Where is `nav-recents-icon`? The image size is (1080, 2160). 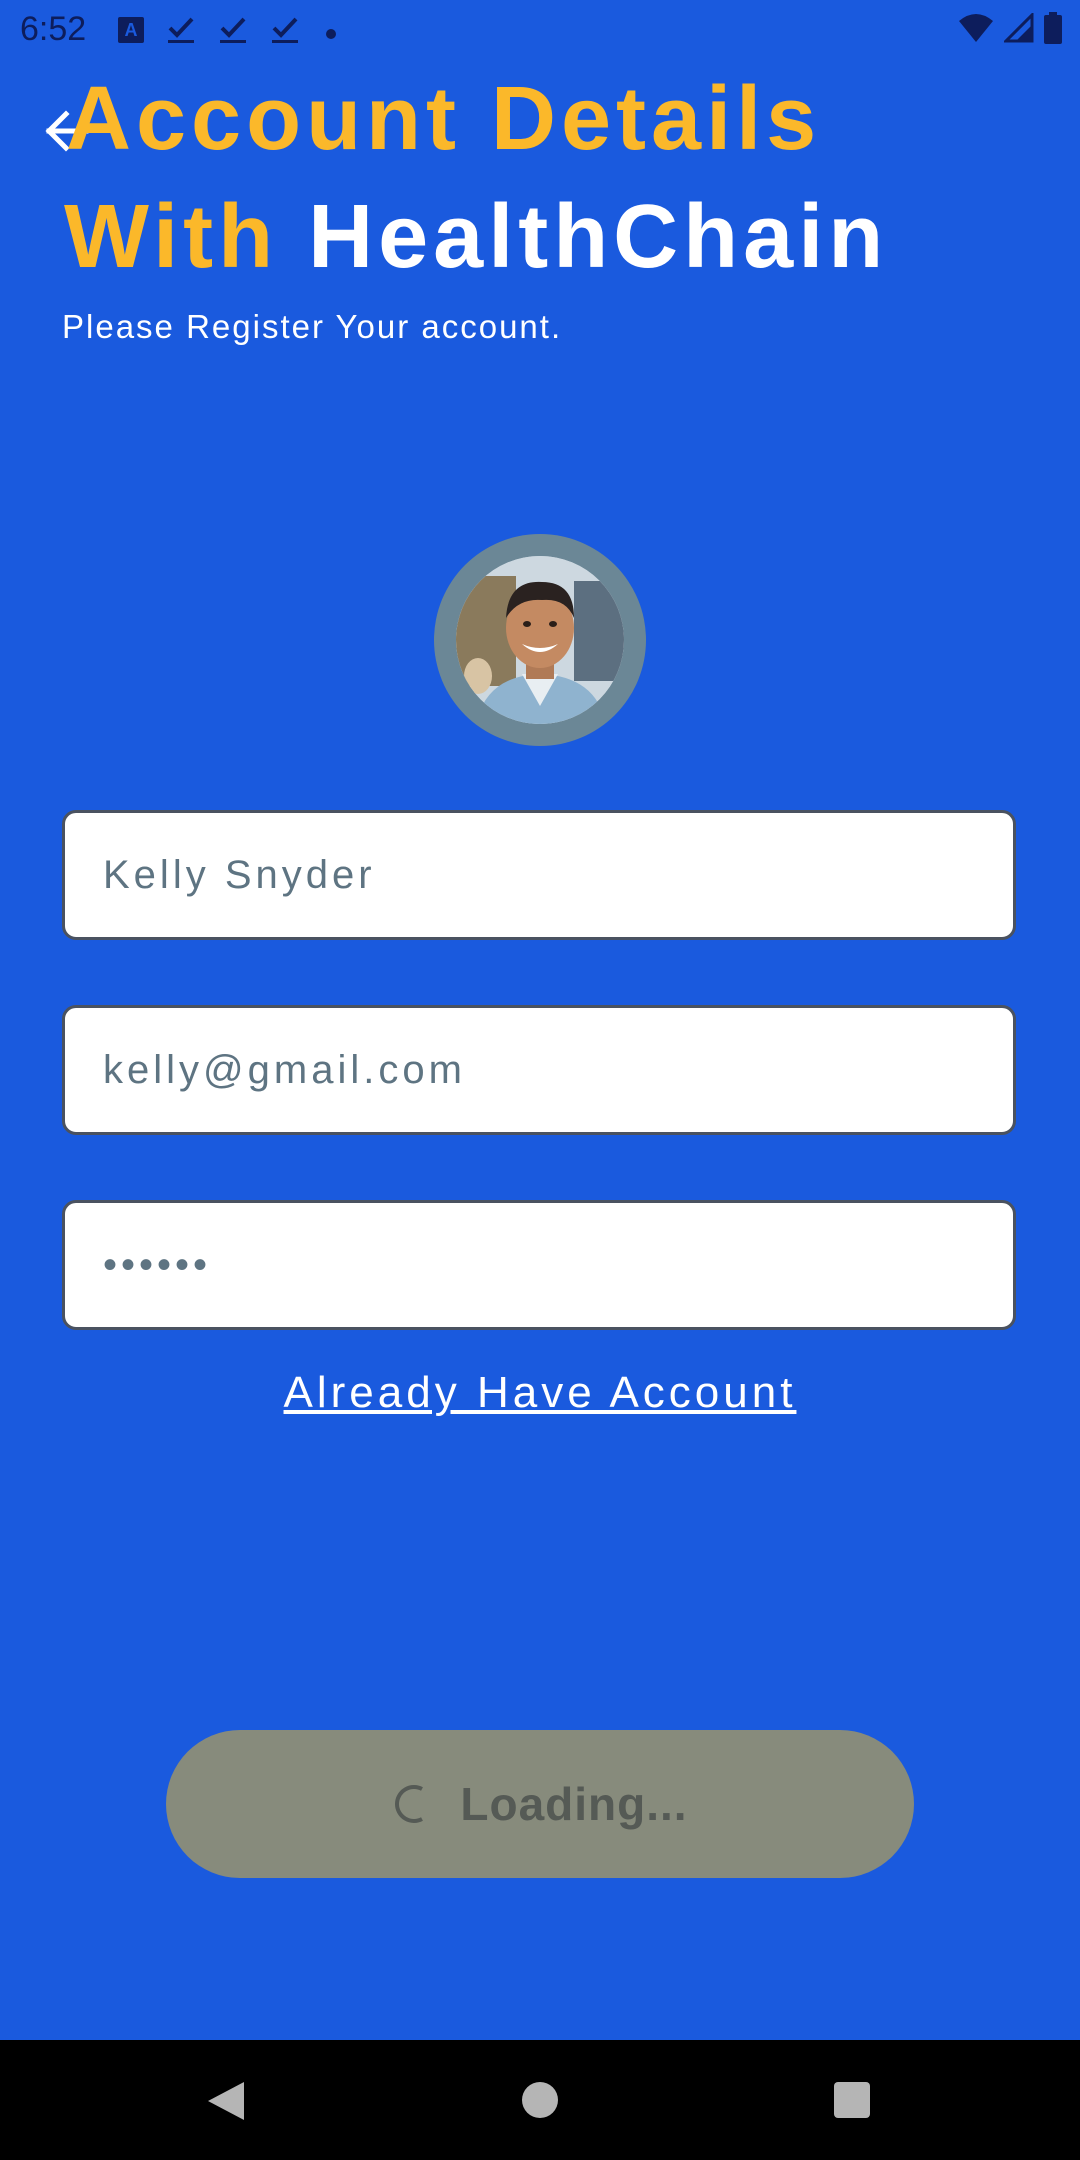
nav-recents-icon is located at coordinates (852, 2100).